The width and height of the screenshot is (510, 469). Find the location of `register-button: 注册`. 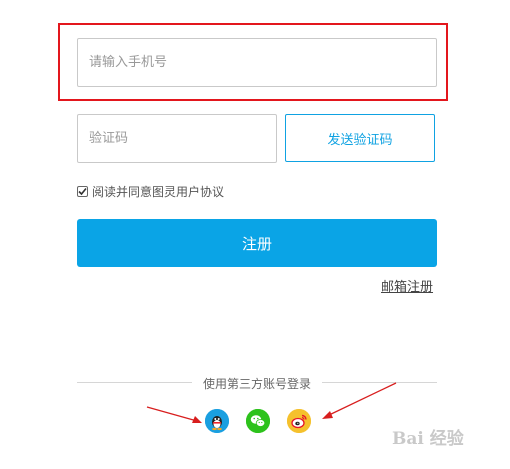

register-button: 注册 is located at coordinates (257, 243).